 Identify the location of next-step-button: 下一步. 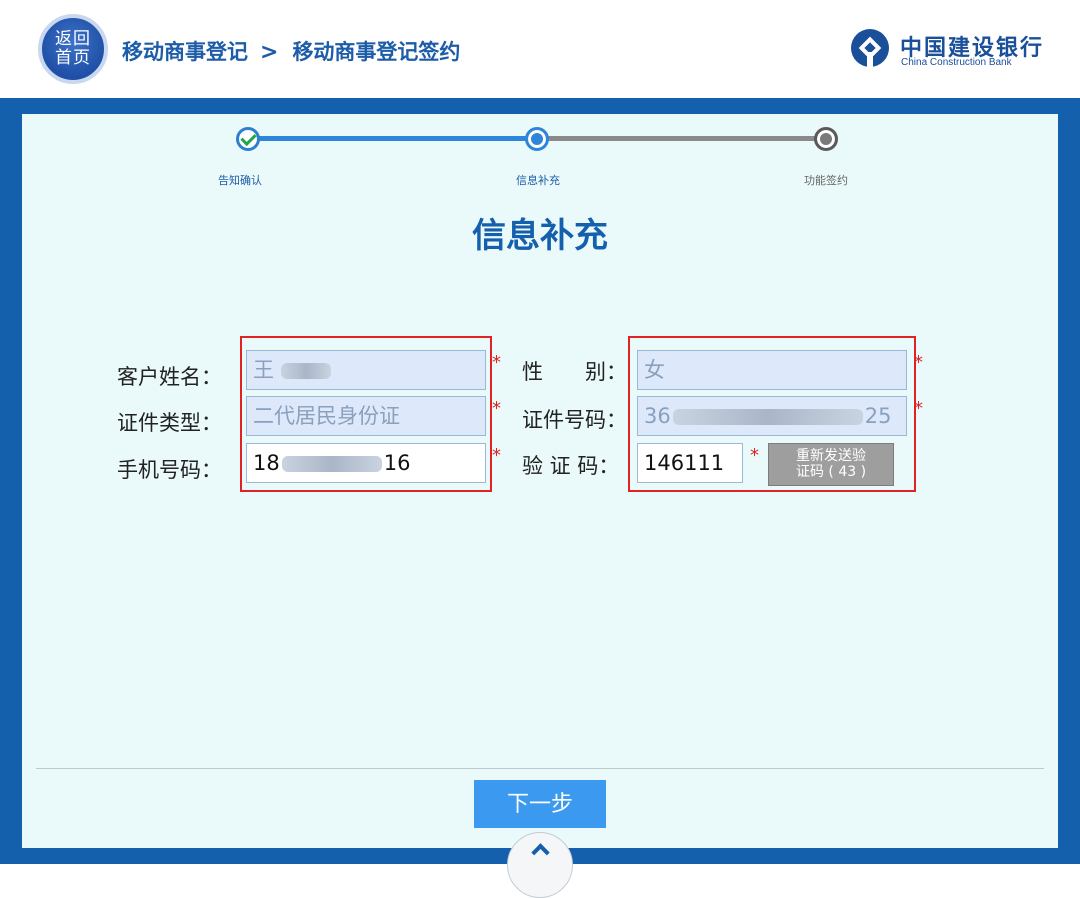
(540, 804).